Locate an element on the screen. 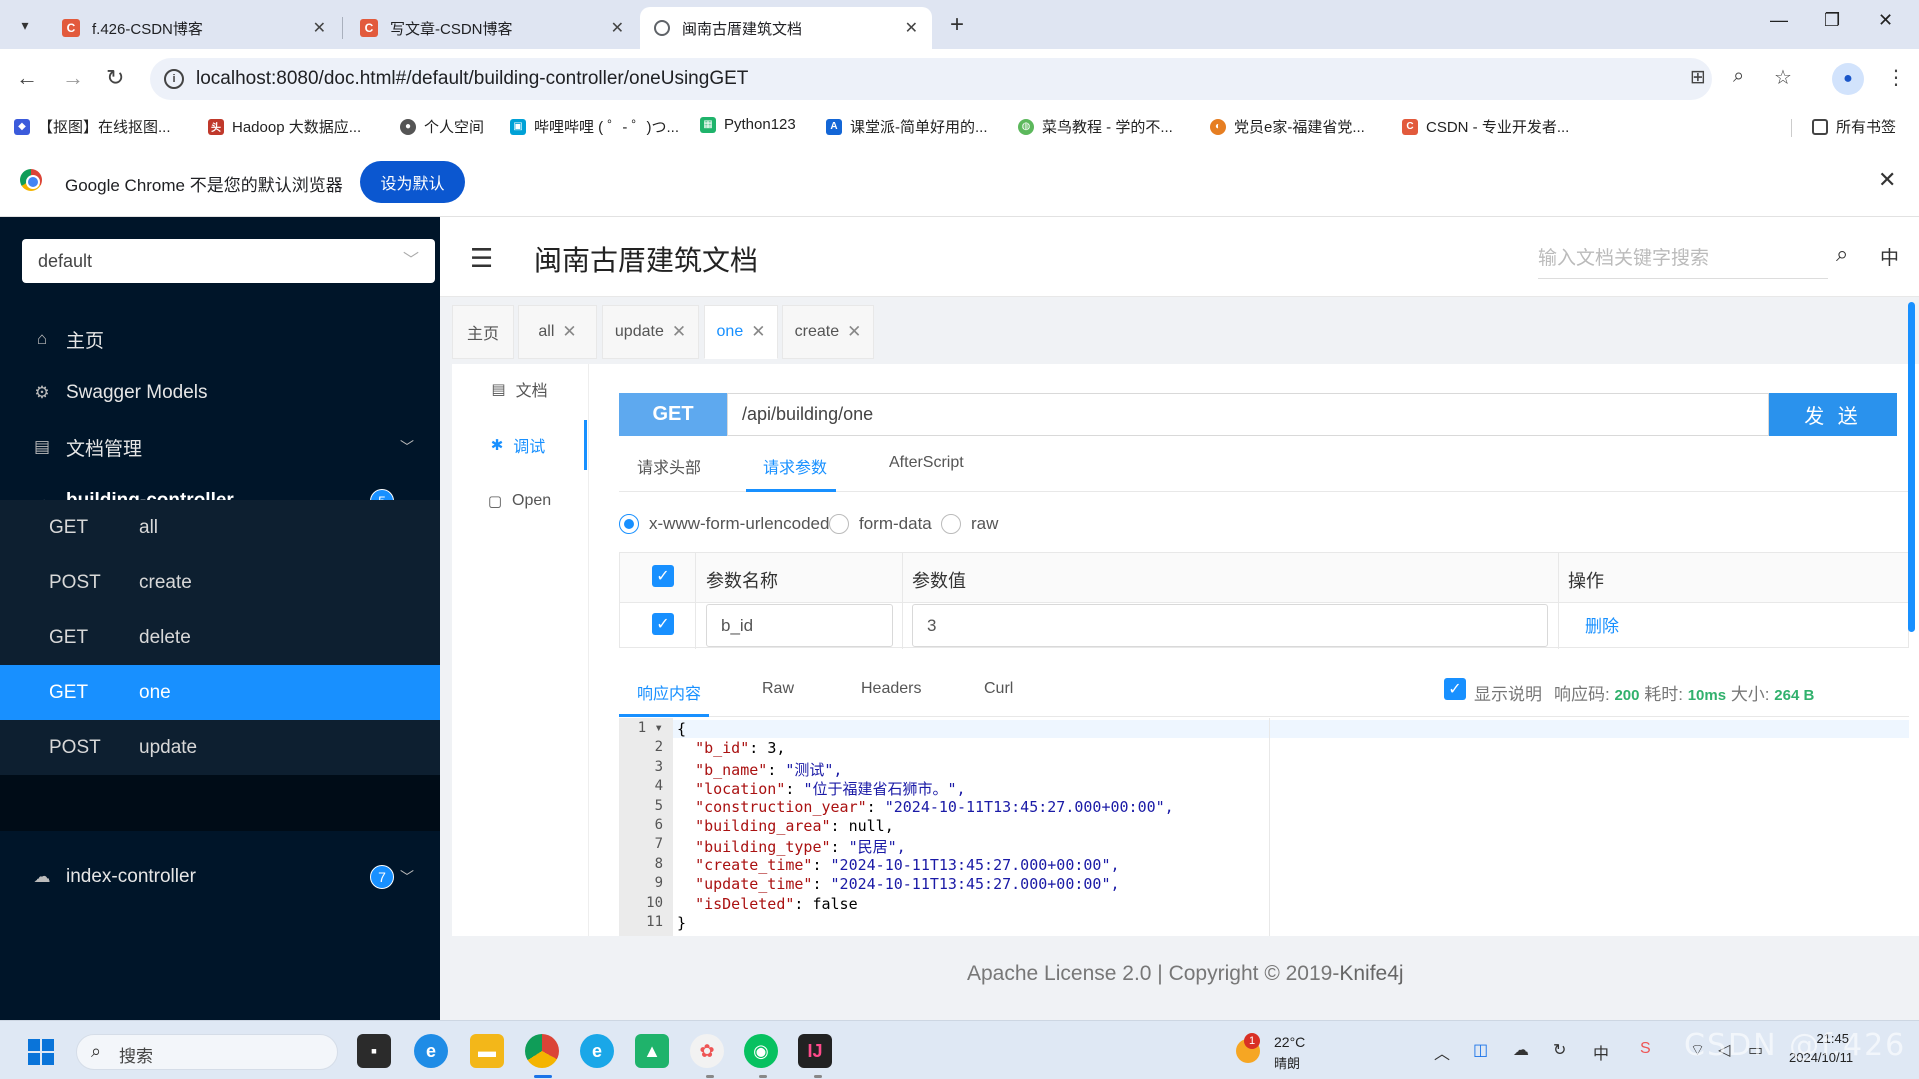 The width and height of the screenshot is (1919, 1079). bookmark-star-icon: ☆ is located at coordinates (1783, 77).